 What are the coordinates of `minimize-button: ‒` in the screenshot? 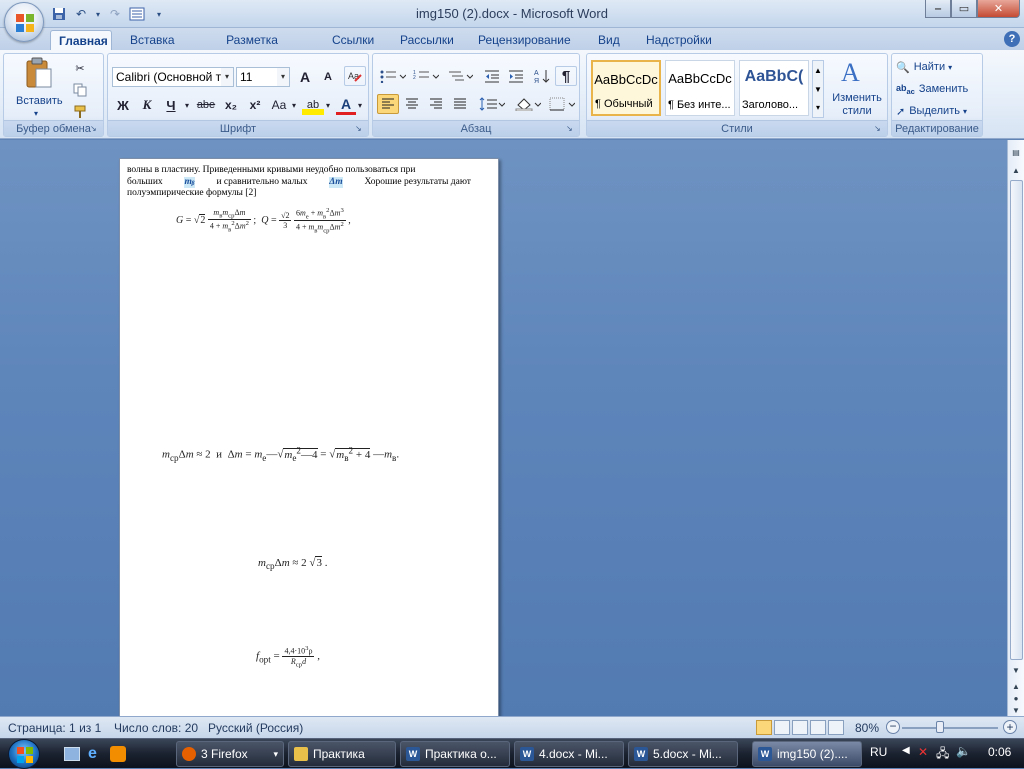 It's located at (938, 9).